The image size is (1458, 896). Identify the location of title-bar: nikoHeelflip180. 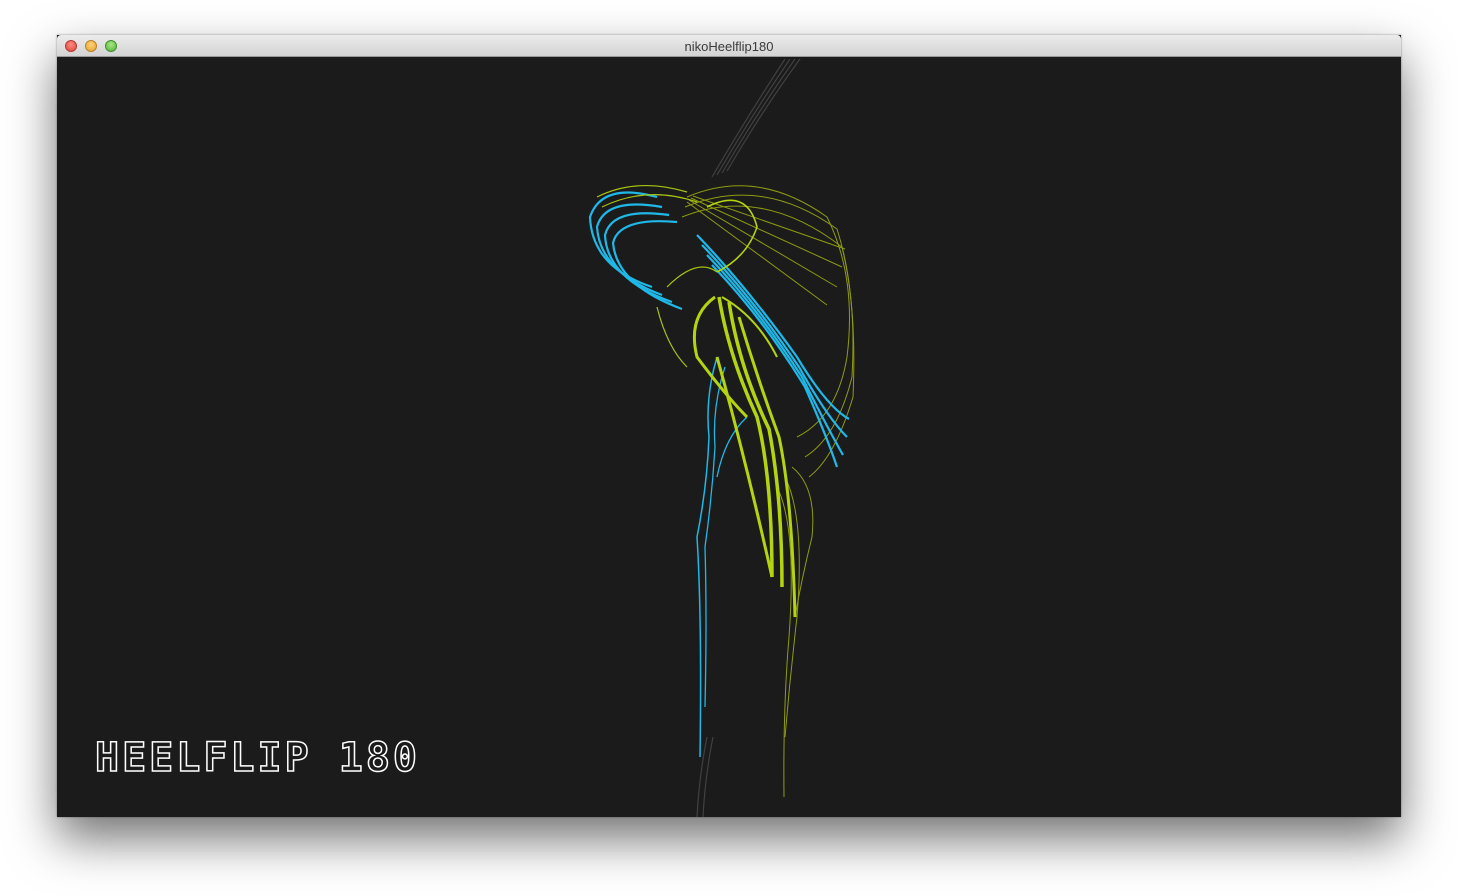
(729, 46).